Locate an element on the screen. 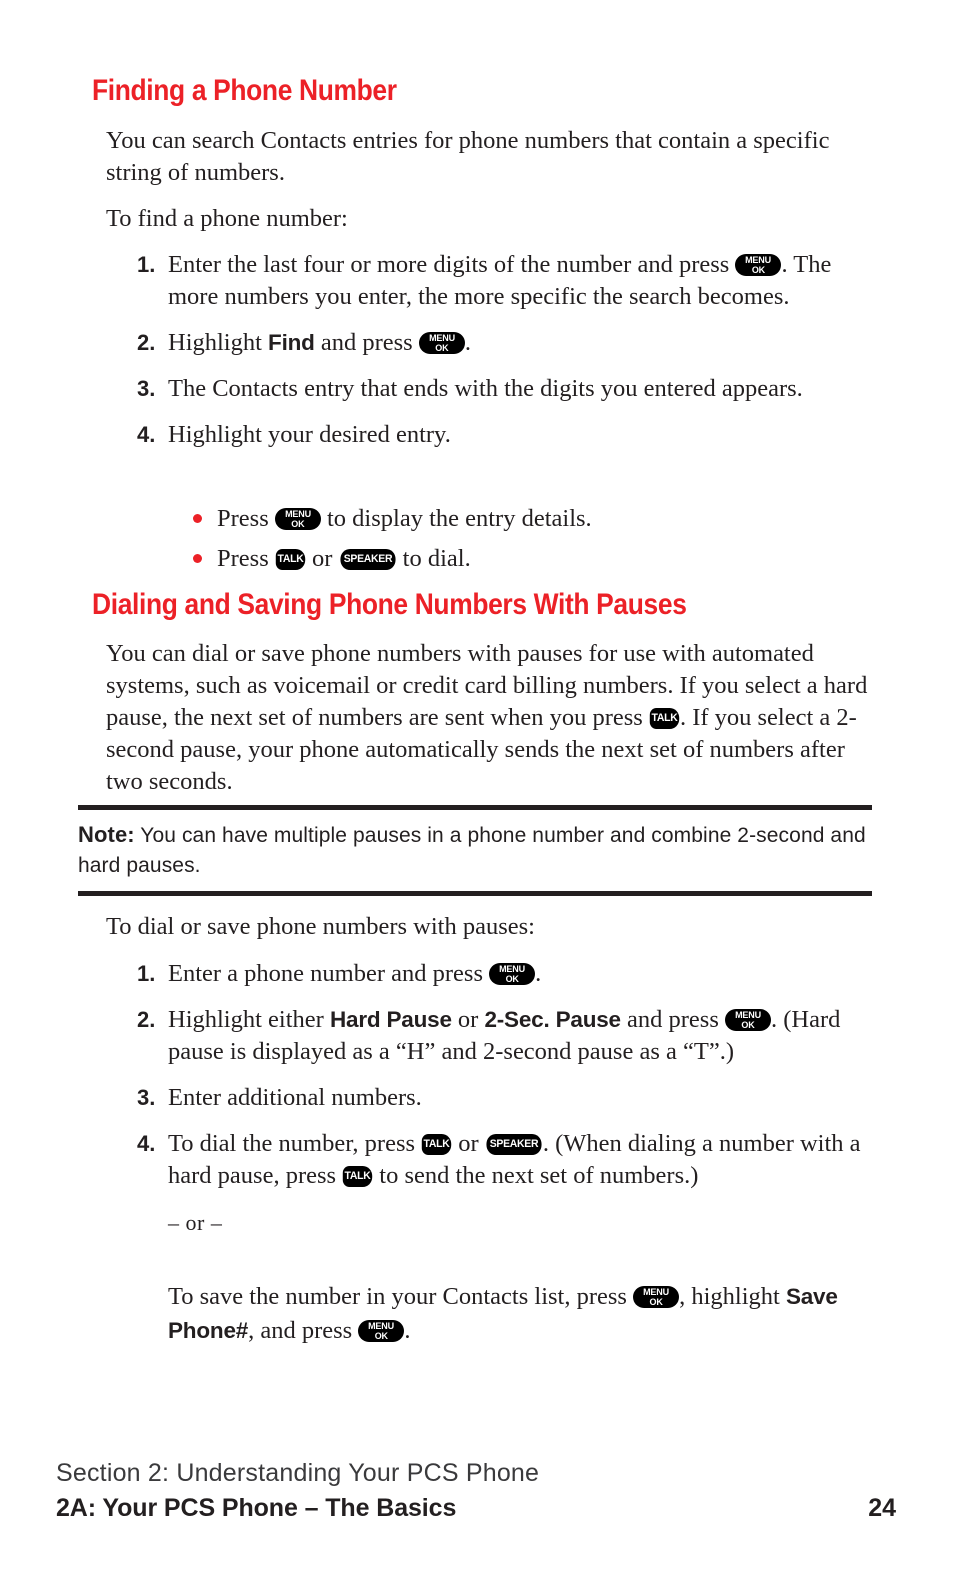  step-text-part2: . is located at coordinates (538, 973).